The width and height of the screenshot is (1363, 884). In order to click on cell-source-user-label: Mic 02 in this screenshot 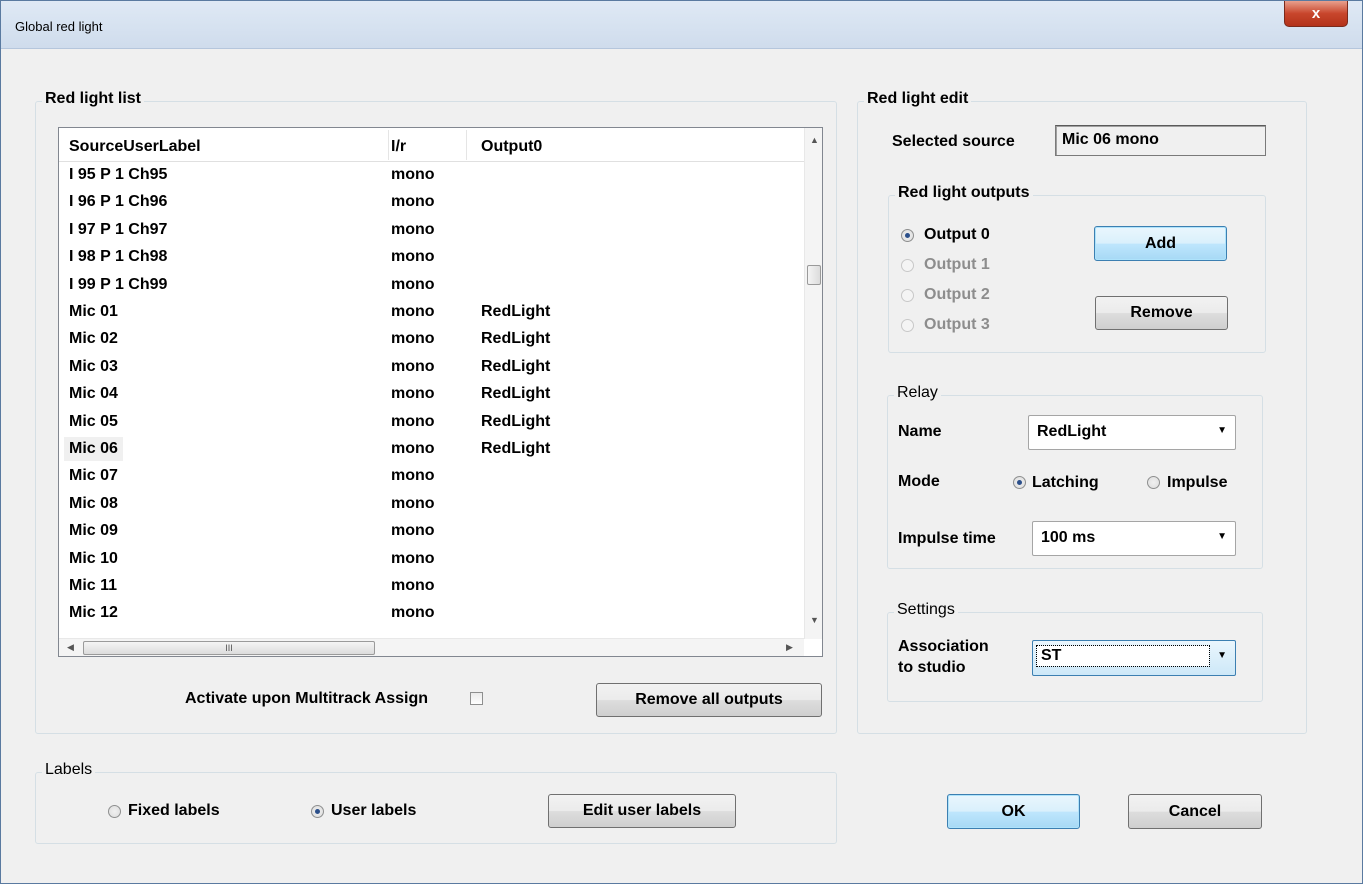, I will do `click(93, 339)`.